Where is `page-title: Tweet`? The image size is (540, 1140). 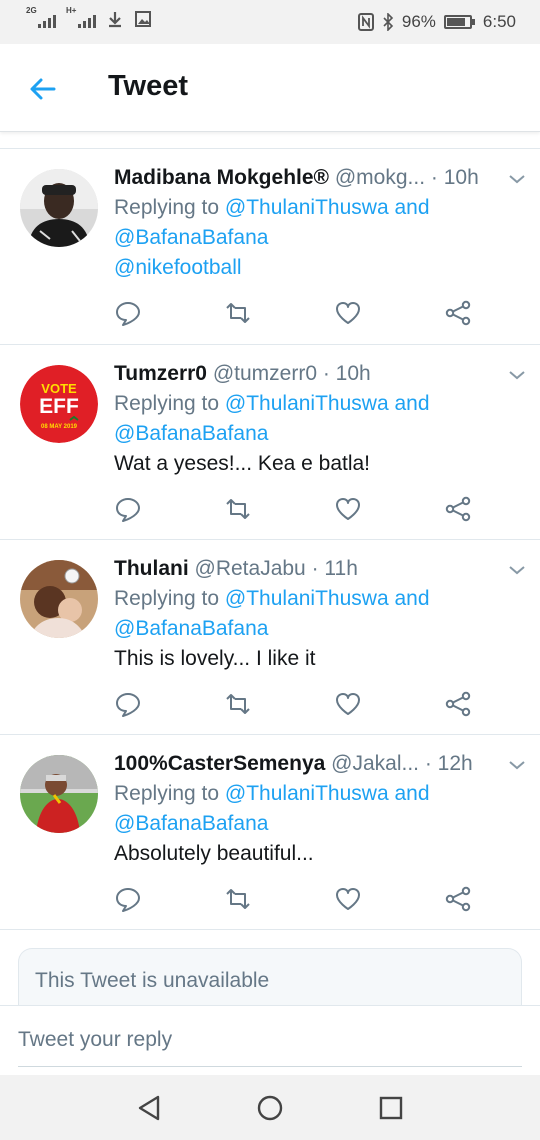
page-title: Tweet is located at coordinates (148, 86).